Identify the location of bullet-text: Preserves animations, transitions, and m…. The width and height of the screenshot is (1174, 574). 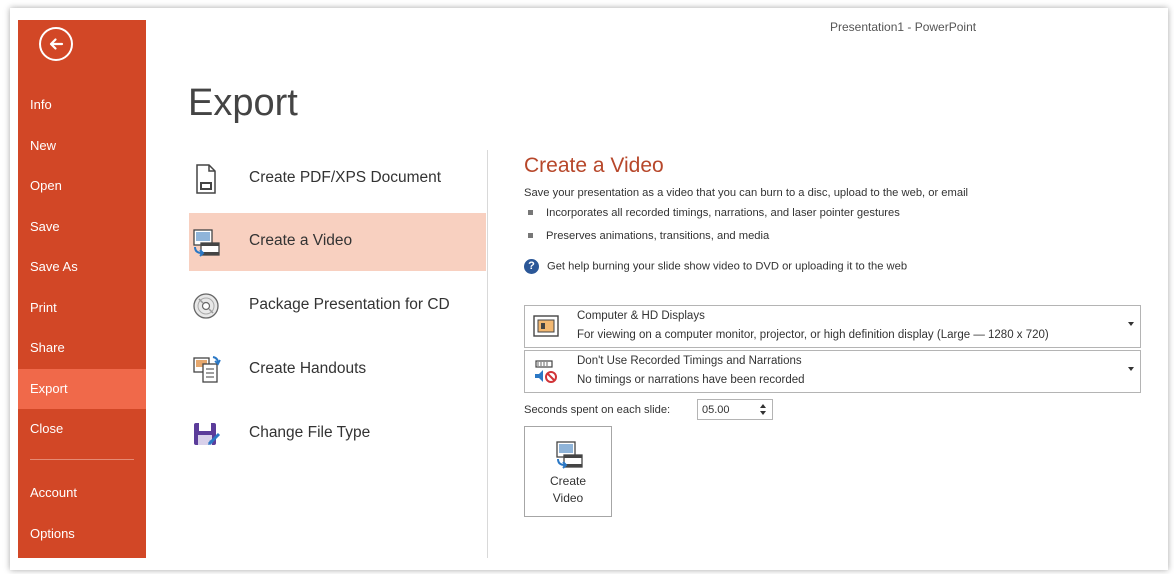
(658, 236).